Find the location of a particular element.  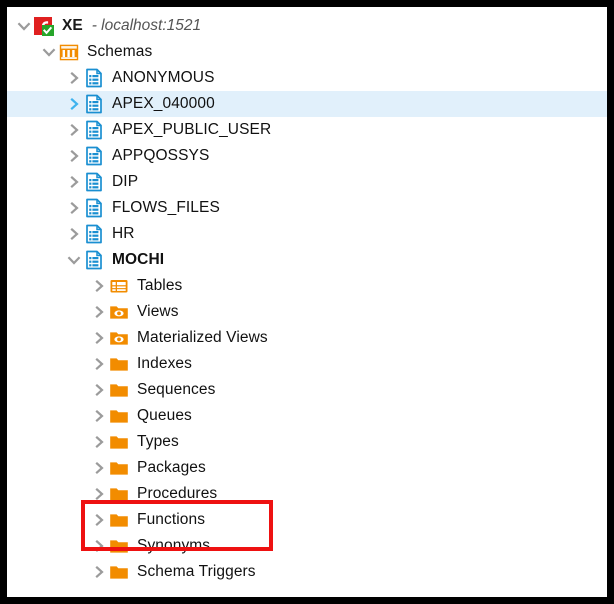

tree-node-label: Schemas is located at coordinates (120, 51).